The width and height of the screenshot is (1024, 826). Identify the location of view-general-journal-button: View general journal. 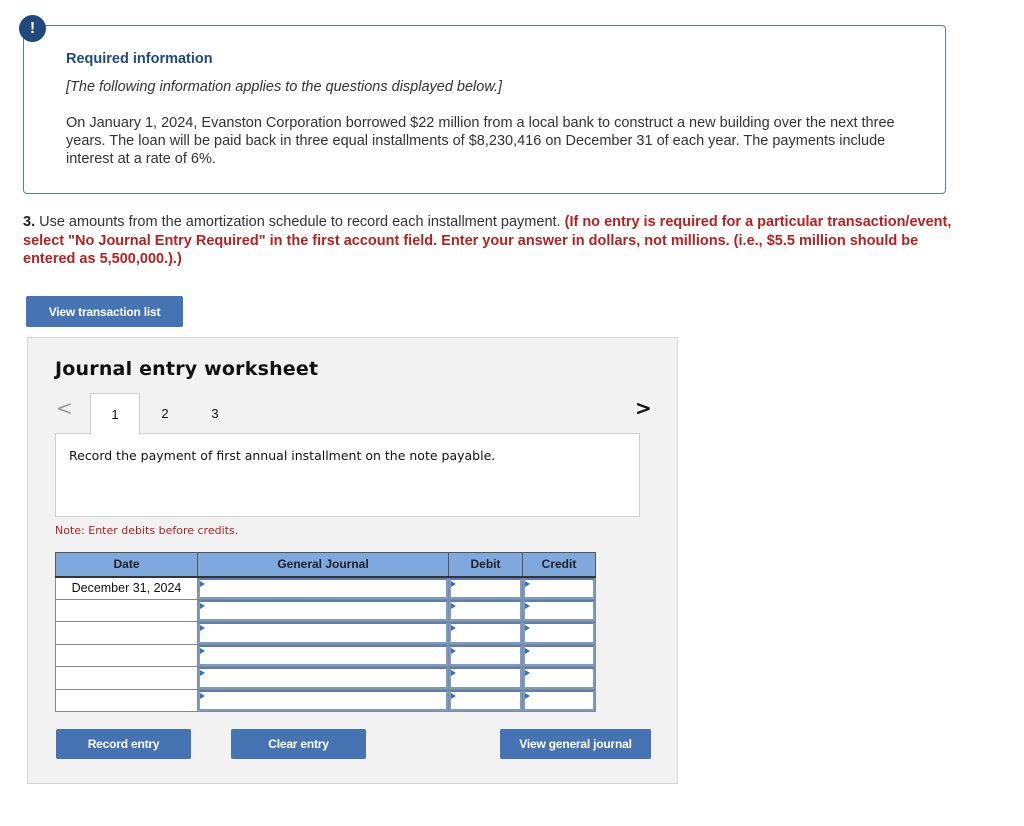
(575, 744).